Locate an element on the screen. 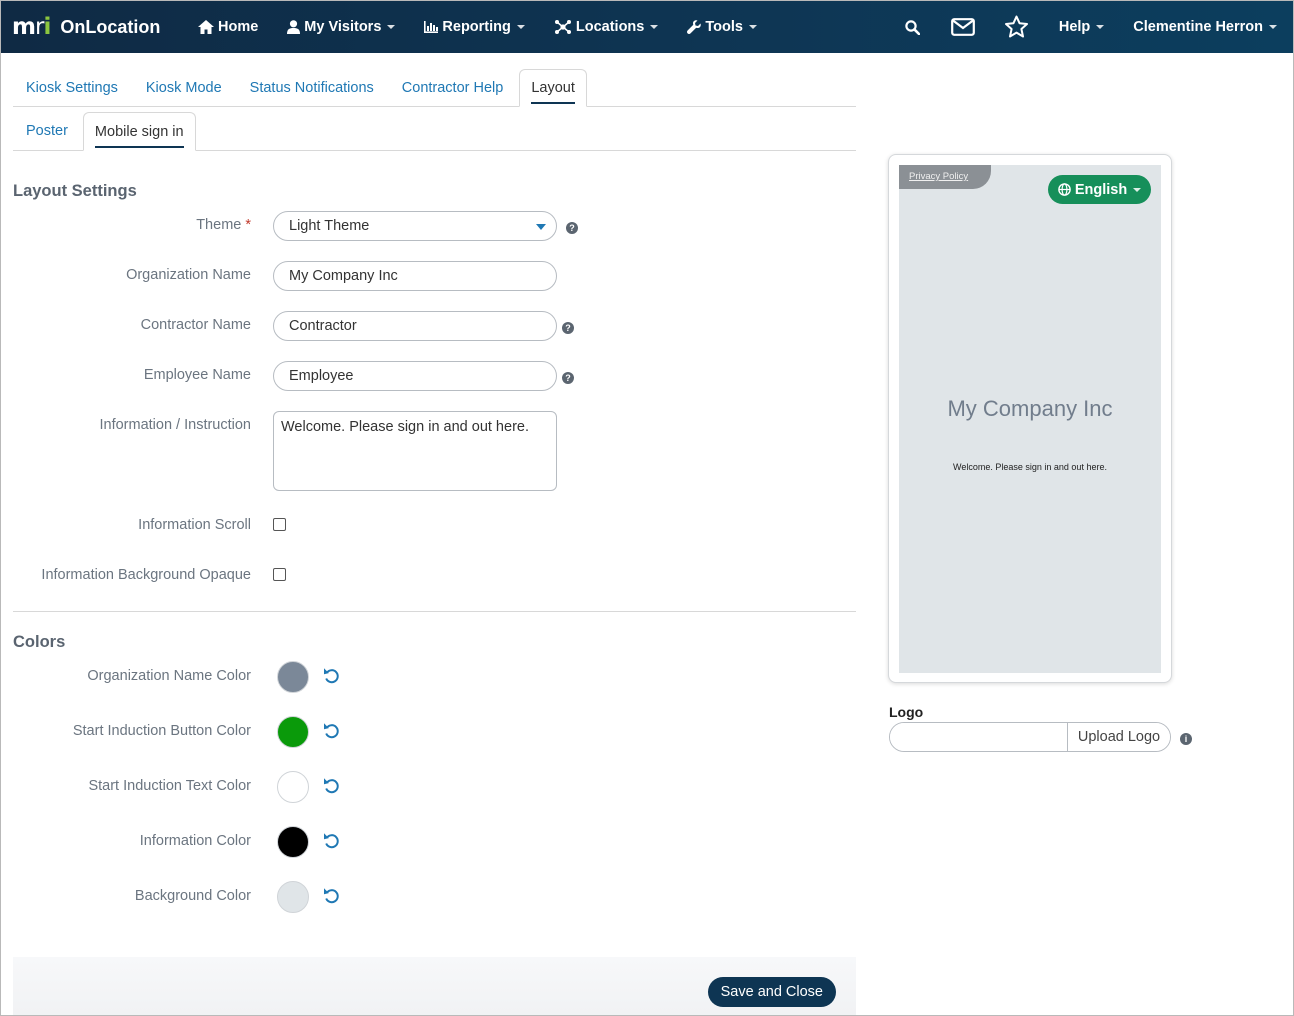 Image resolution: width=1294 pixels, height=1016 pixels. logo-file-input is located at coordinates (978, 737).